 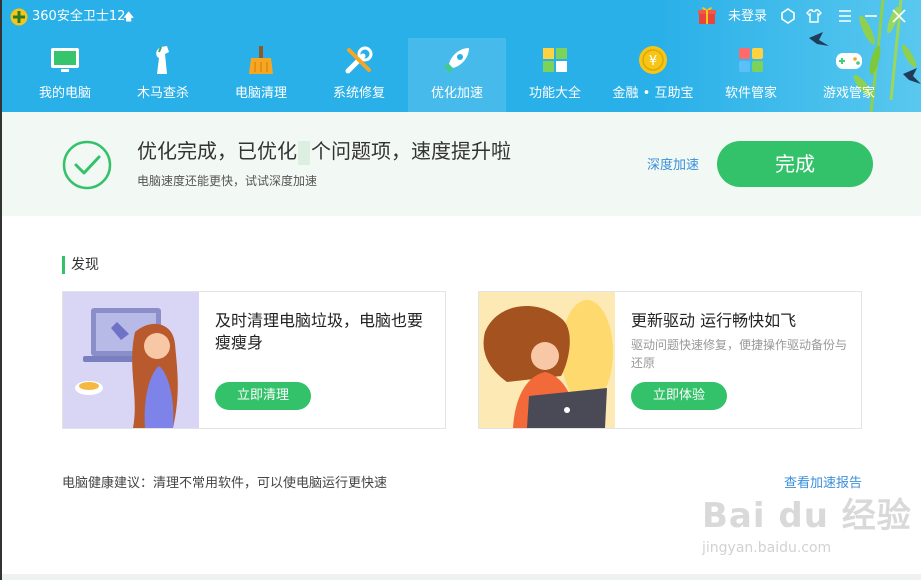 What do you see at coordinates (358, 93) in the screenshot?
I see `nav-label: 系统修复` at bounding box center [358, 93].